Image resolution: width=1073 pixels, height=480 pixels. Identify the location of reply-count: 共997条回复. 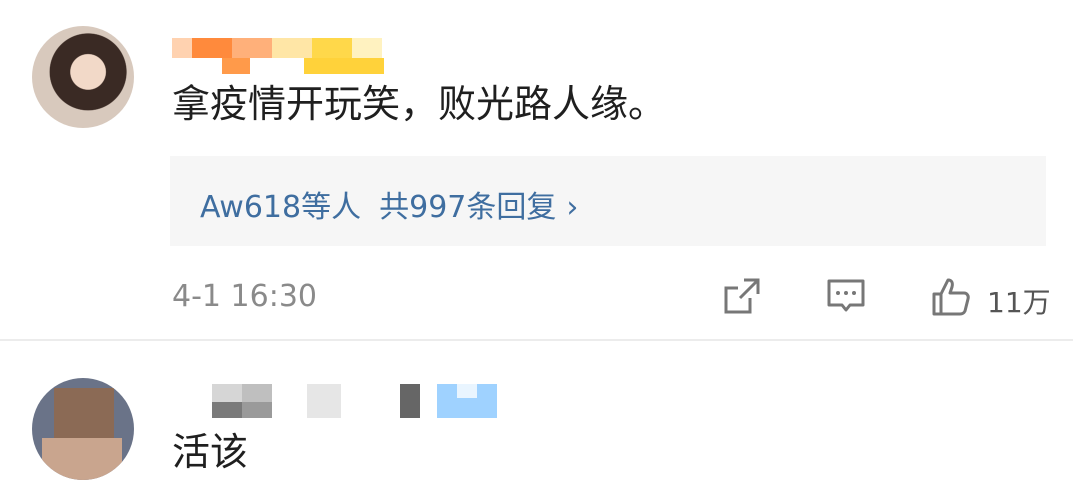
(467, 207).